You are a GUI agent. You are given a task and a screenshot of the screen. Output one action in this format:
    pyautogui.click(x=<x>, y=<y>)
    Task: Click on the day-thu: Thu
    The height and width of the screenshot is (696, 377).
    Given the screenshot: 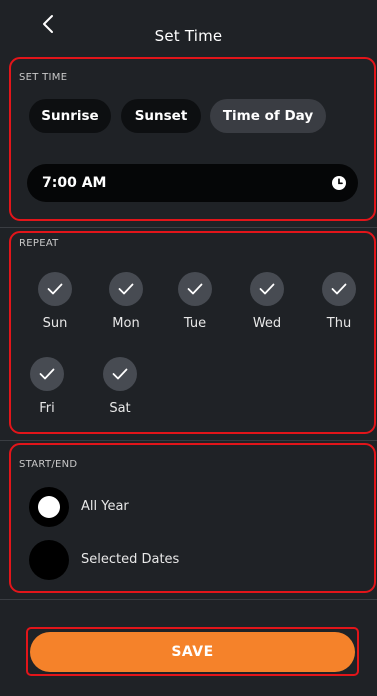 What is the action you would take?
    pyautogui.click(x=339, y=301)
    